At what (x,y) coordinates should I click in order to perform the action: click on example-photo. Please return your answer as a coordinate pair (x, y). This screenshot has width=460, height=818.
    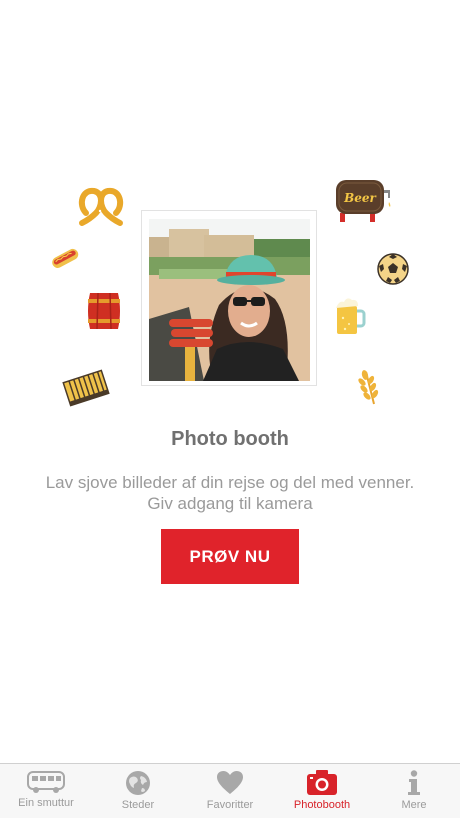
    Looking at the image, I should click on (229, 300).